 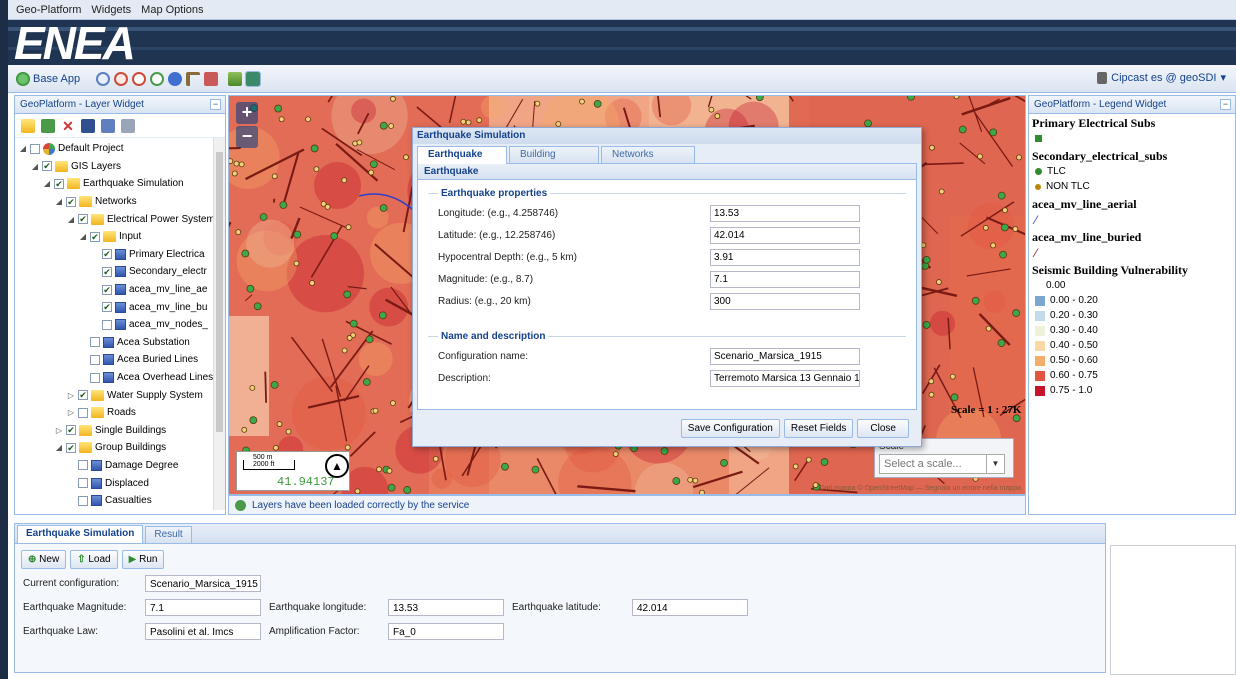 What do you see at coordinates (175, 78) in the screenshot?
I see `info-icon` at bounding box center [175, 78].